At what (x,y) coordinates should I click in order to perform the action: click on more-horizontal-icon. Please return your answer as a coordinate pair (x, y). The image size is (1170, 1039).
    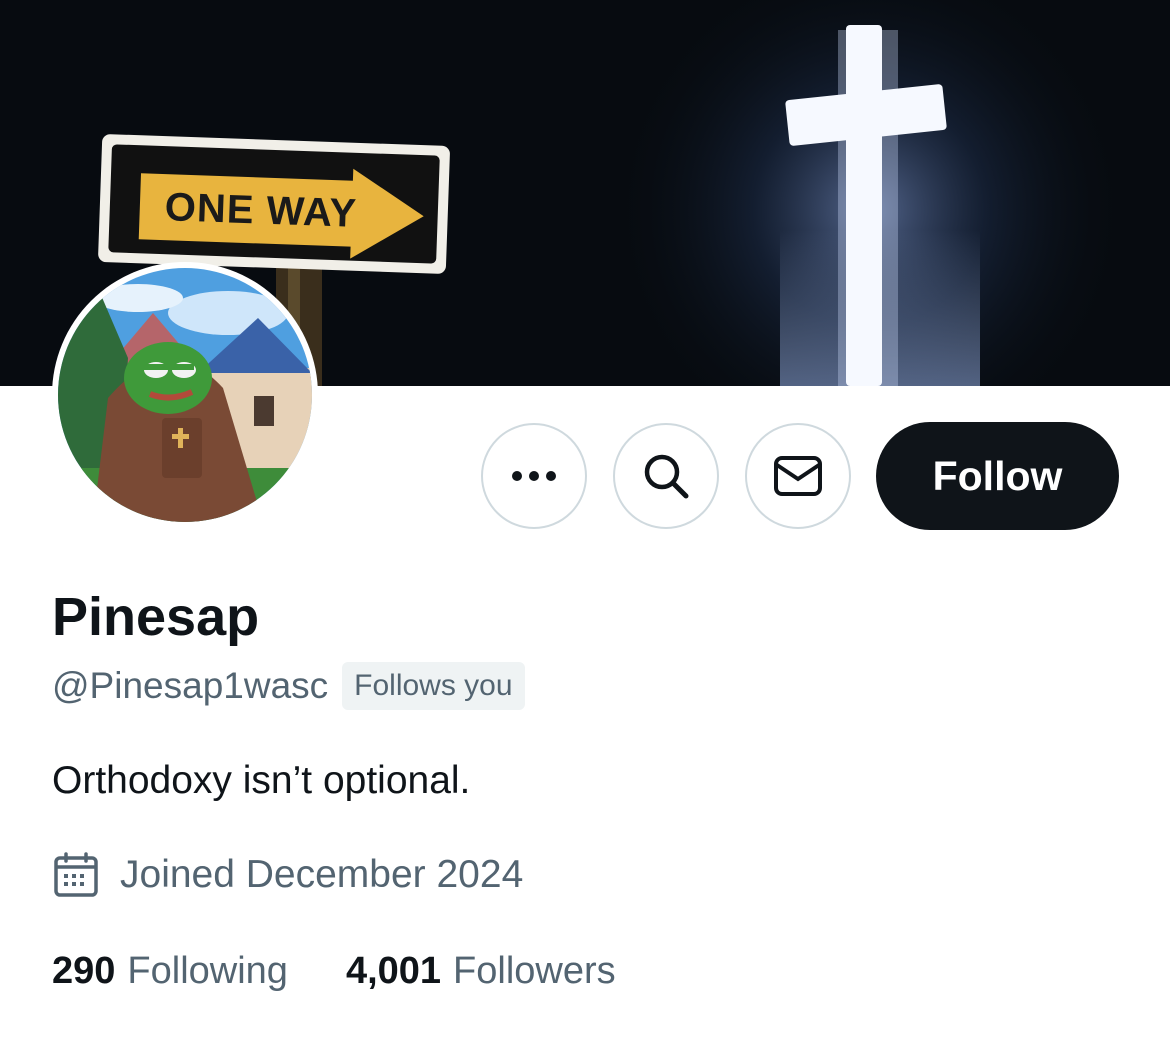
    Looking at the image, I should click on (534, 476).